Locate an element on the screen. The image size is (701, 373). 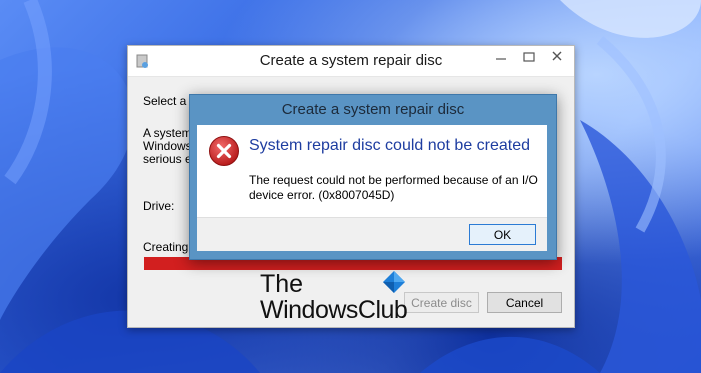
minimize-icon is located at coordinates (501, 57).